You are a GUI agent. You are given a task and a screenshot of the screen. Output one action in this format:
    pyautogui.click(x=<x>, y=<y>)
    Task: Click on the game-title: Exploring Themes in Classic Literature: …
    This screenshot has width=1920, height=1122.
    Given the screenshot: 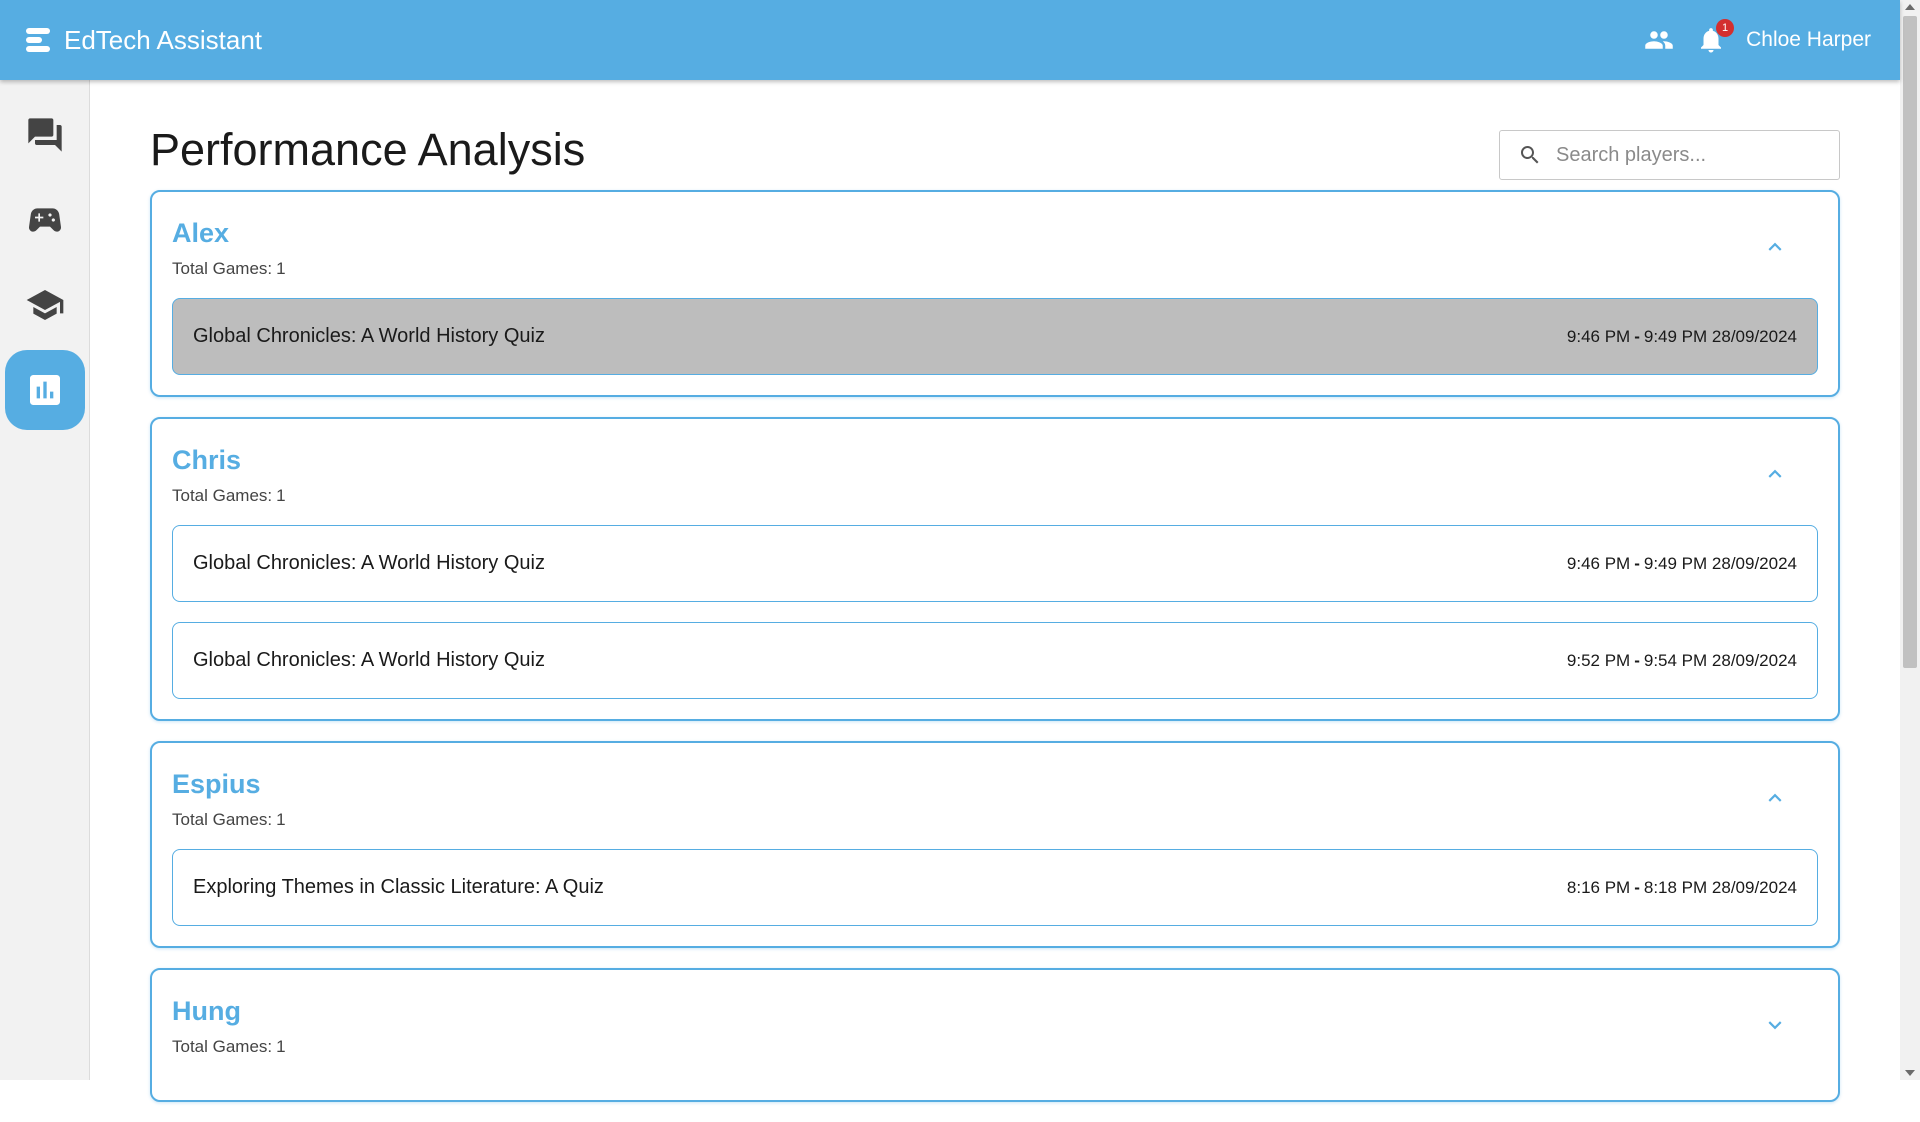 What is the action you would take?
    pyautogui.click(x=398, y=887)
    